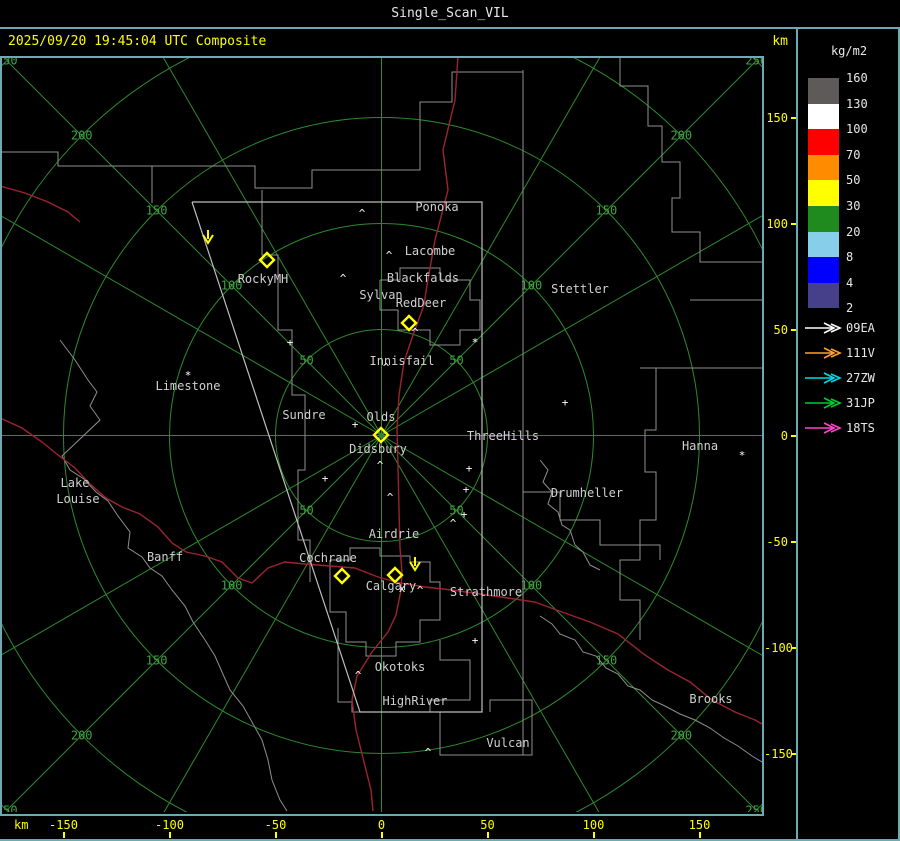 This screenshot has height=841, width=900. Describe the element at coordinates (778, 753) in the screenshot. I see `right-axis-tick-label: -150` at that location.